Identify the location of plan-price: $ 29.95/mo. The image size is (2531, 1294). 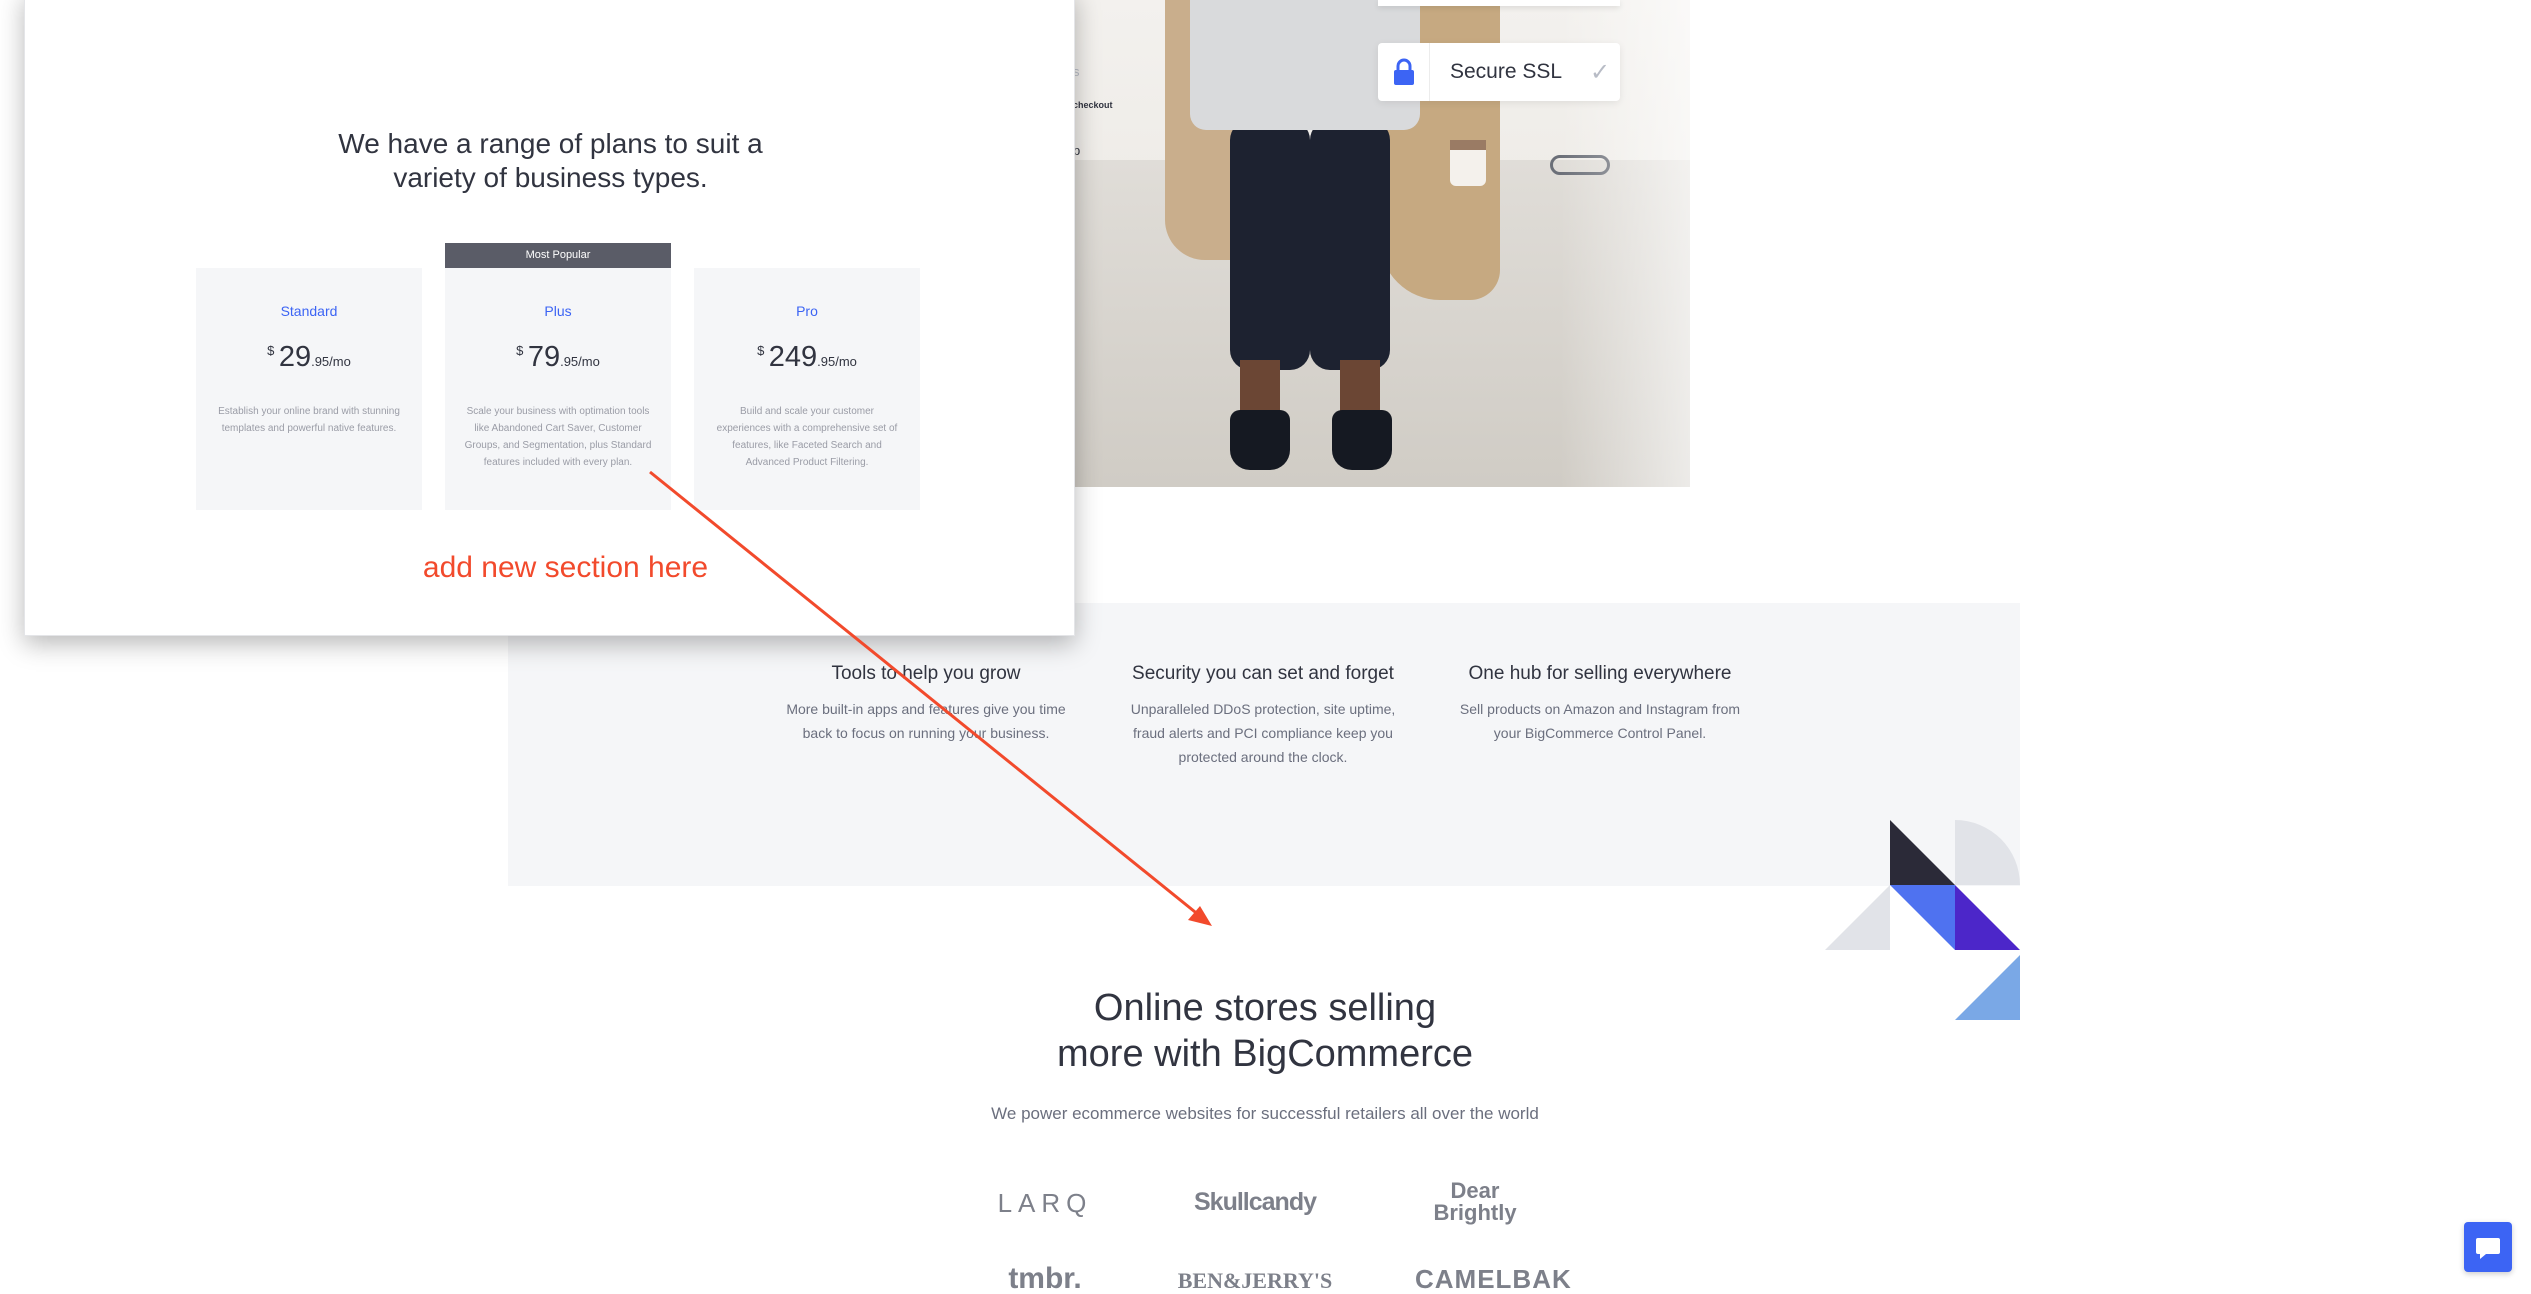
(309, 357).